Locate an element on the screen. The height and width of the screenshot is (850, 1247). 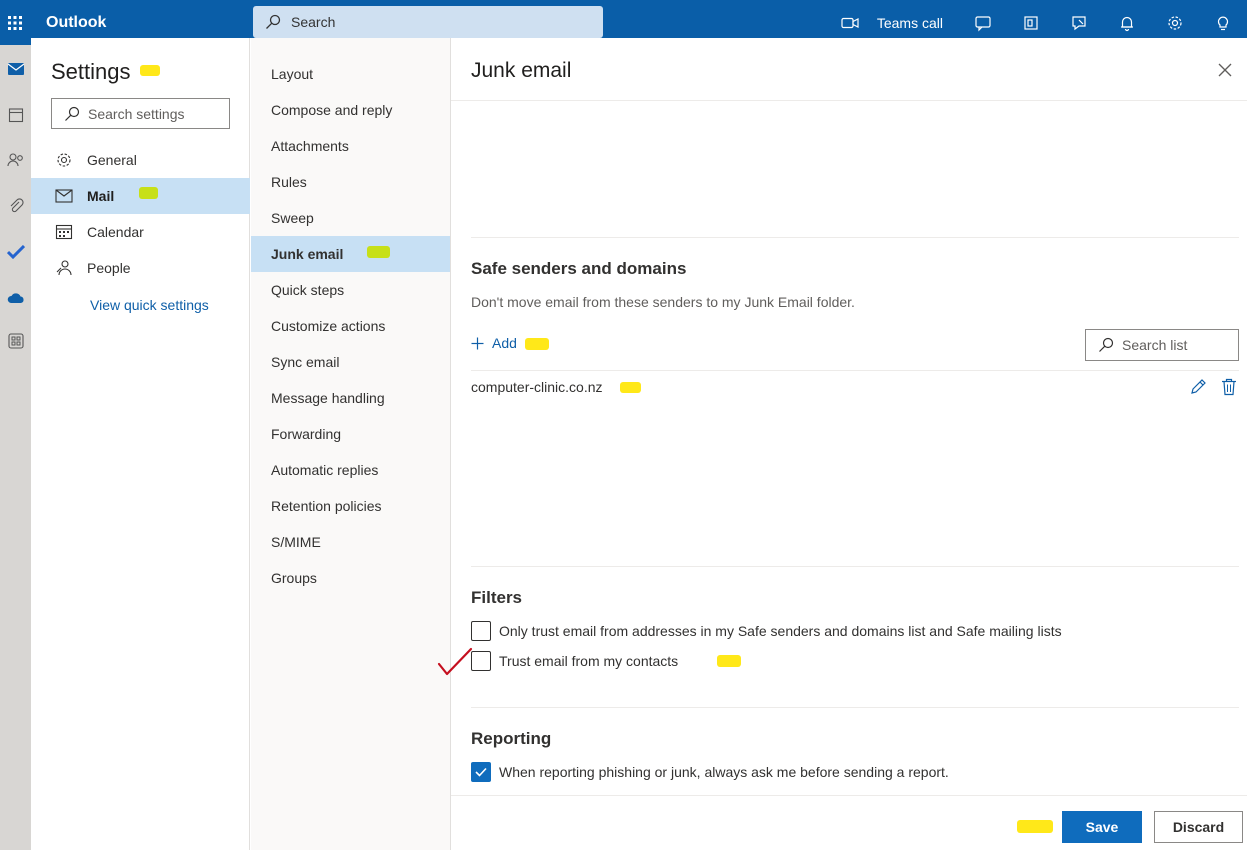
search-list-input: Search list is located at coordinates (1162, 345).